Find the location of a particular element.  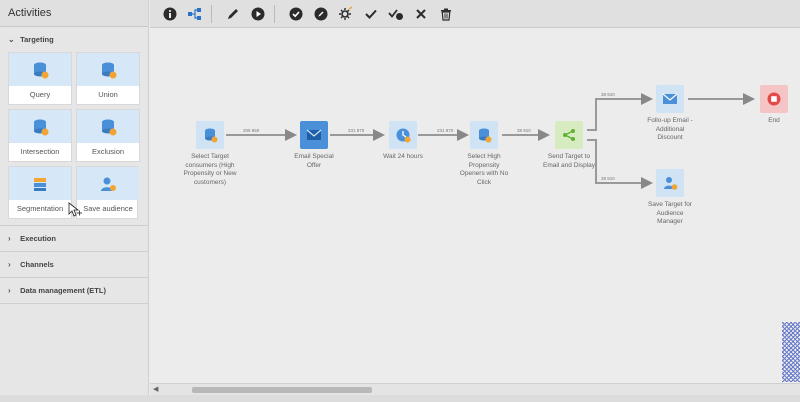

mouse-cursor-icon is located at coordinates (75, 209).